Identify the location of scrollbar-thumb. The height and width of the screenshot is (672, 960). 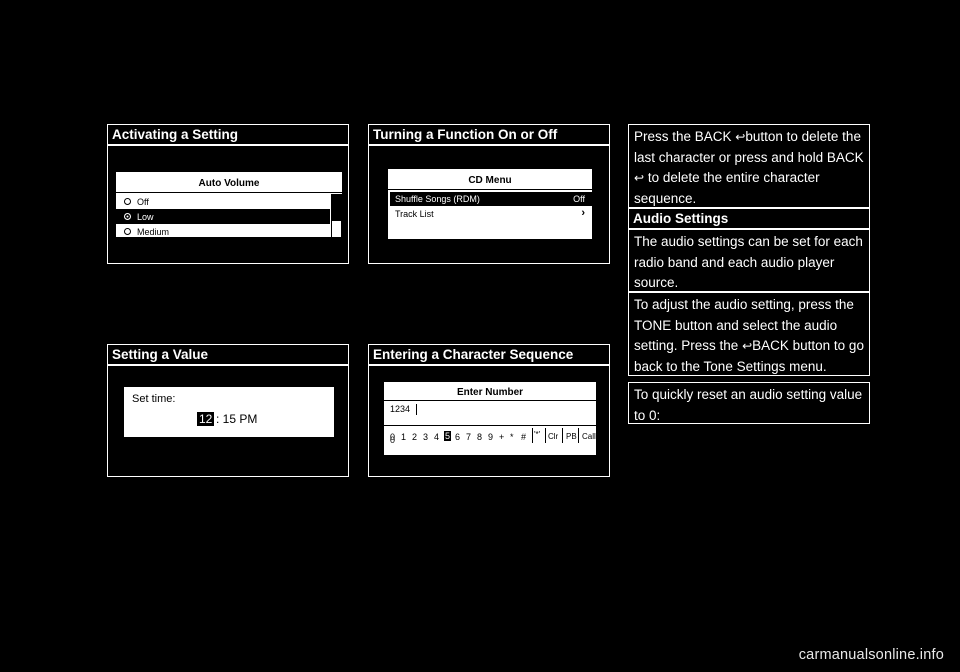
(336, 208).